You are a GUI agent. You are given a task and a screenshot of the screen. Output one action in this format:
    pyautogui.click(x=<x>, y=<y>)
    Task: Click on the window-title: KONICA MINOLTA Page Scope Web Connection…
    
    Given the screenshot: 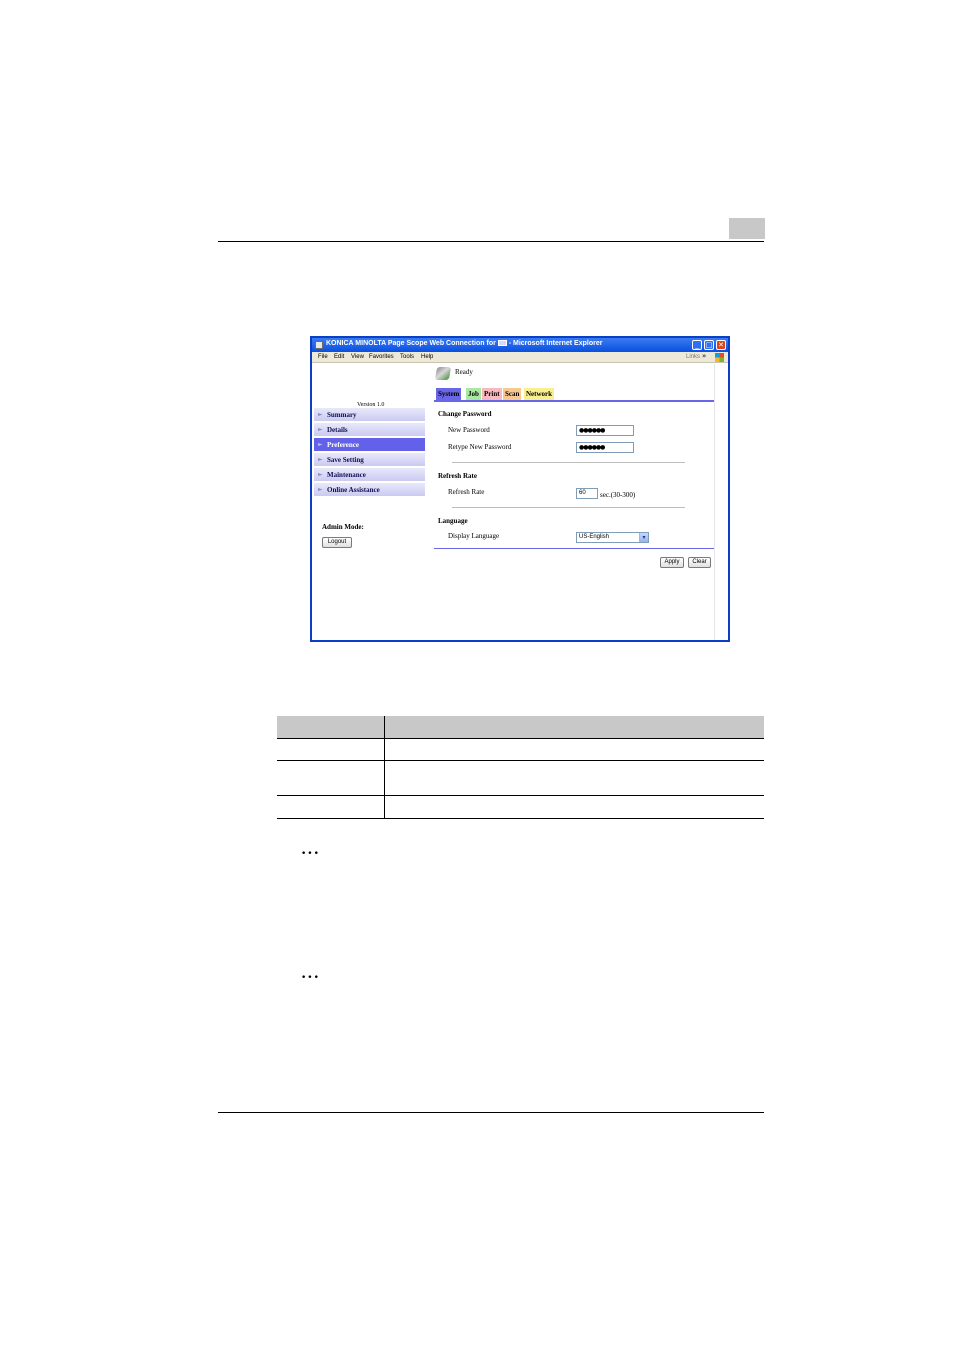 What is the action you would take?
    pyautogui.click(x=464, y=343)
    